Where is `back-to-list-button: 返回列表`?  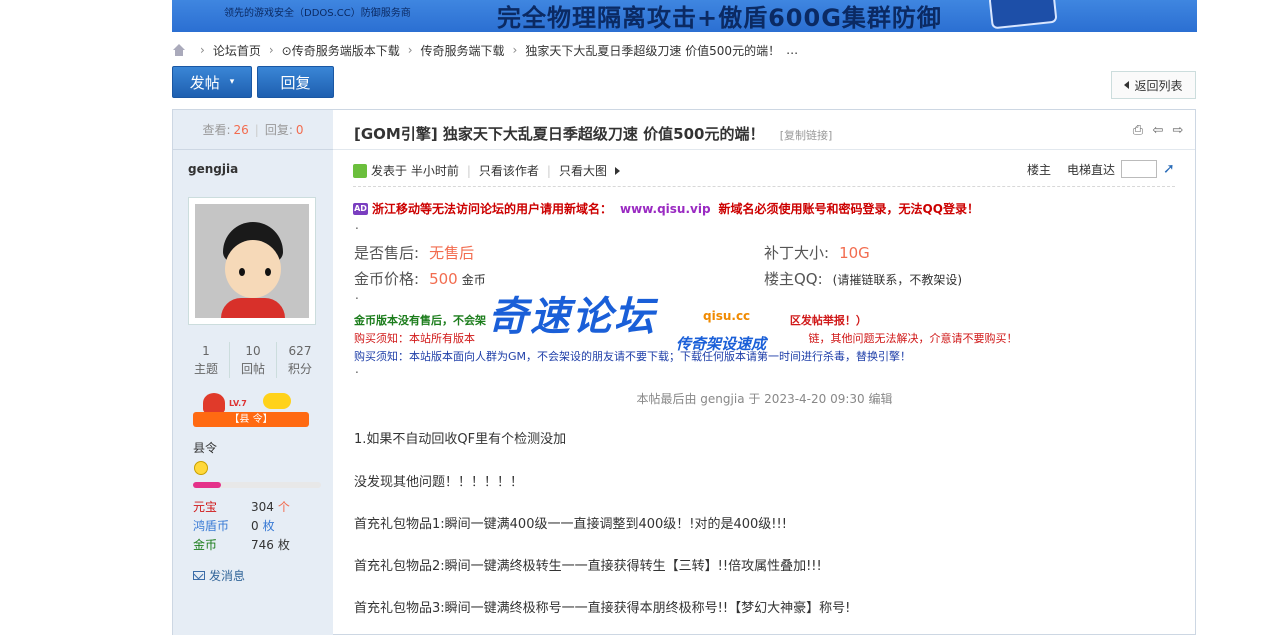 back-to-list-button: 返回列表 is located at coordinates (1153, 85).